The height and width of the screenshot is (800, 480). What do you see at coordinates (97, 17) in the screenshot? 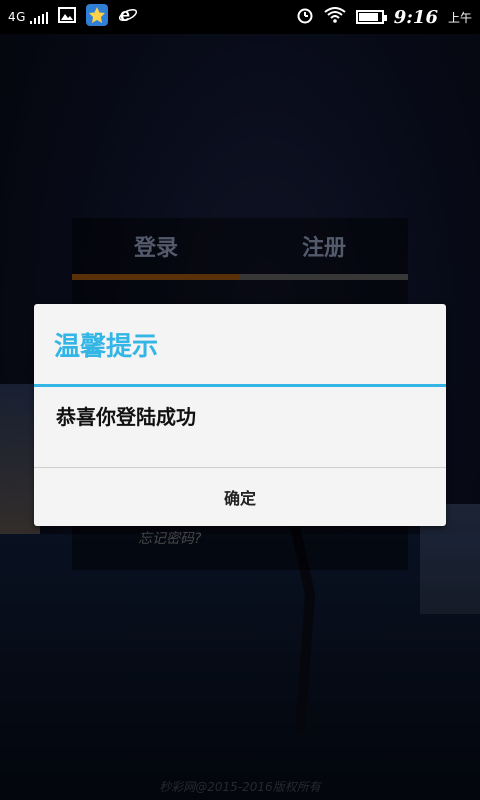
I see `favorite-app-icon` at bounding box center [97, 17].